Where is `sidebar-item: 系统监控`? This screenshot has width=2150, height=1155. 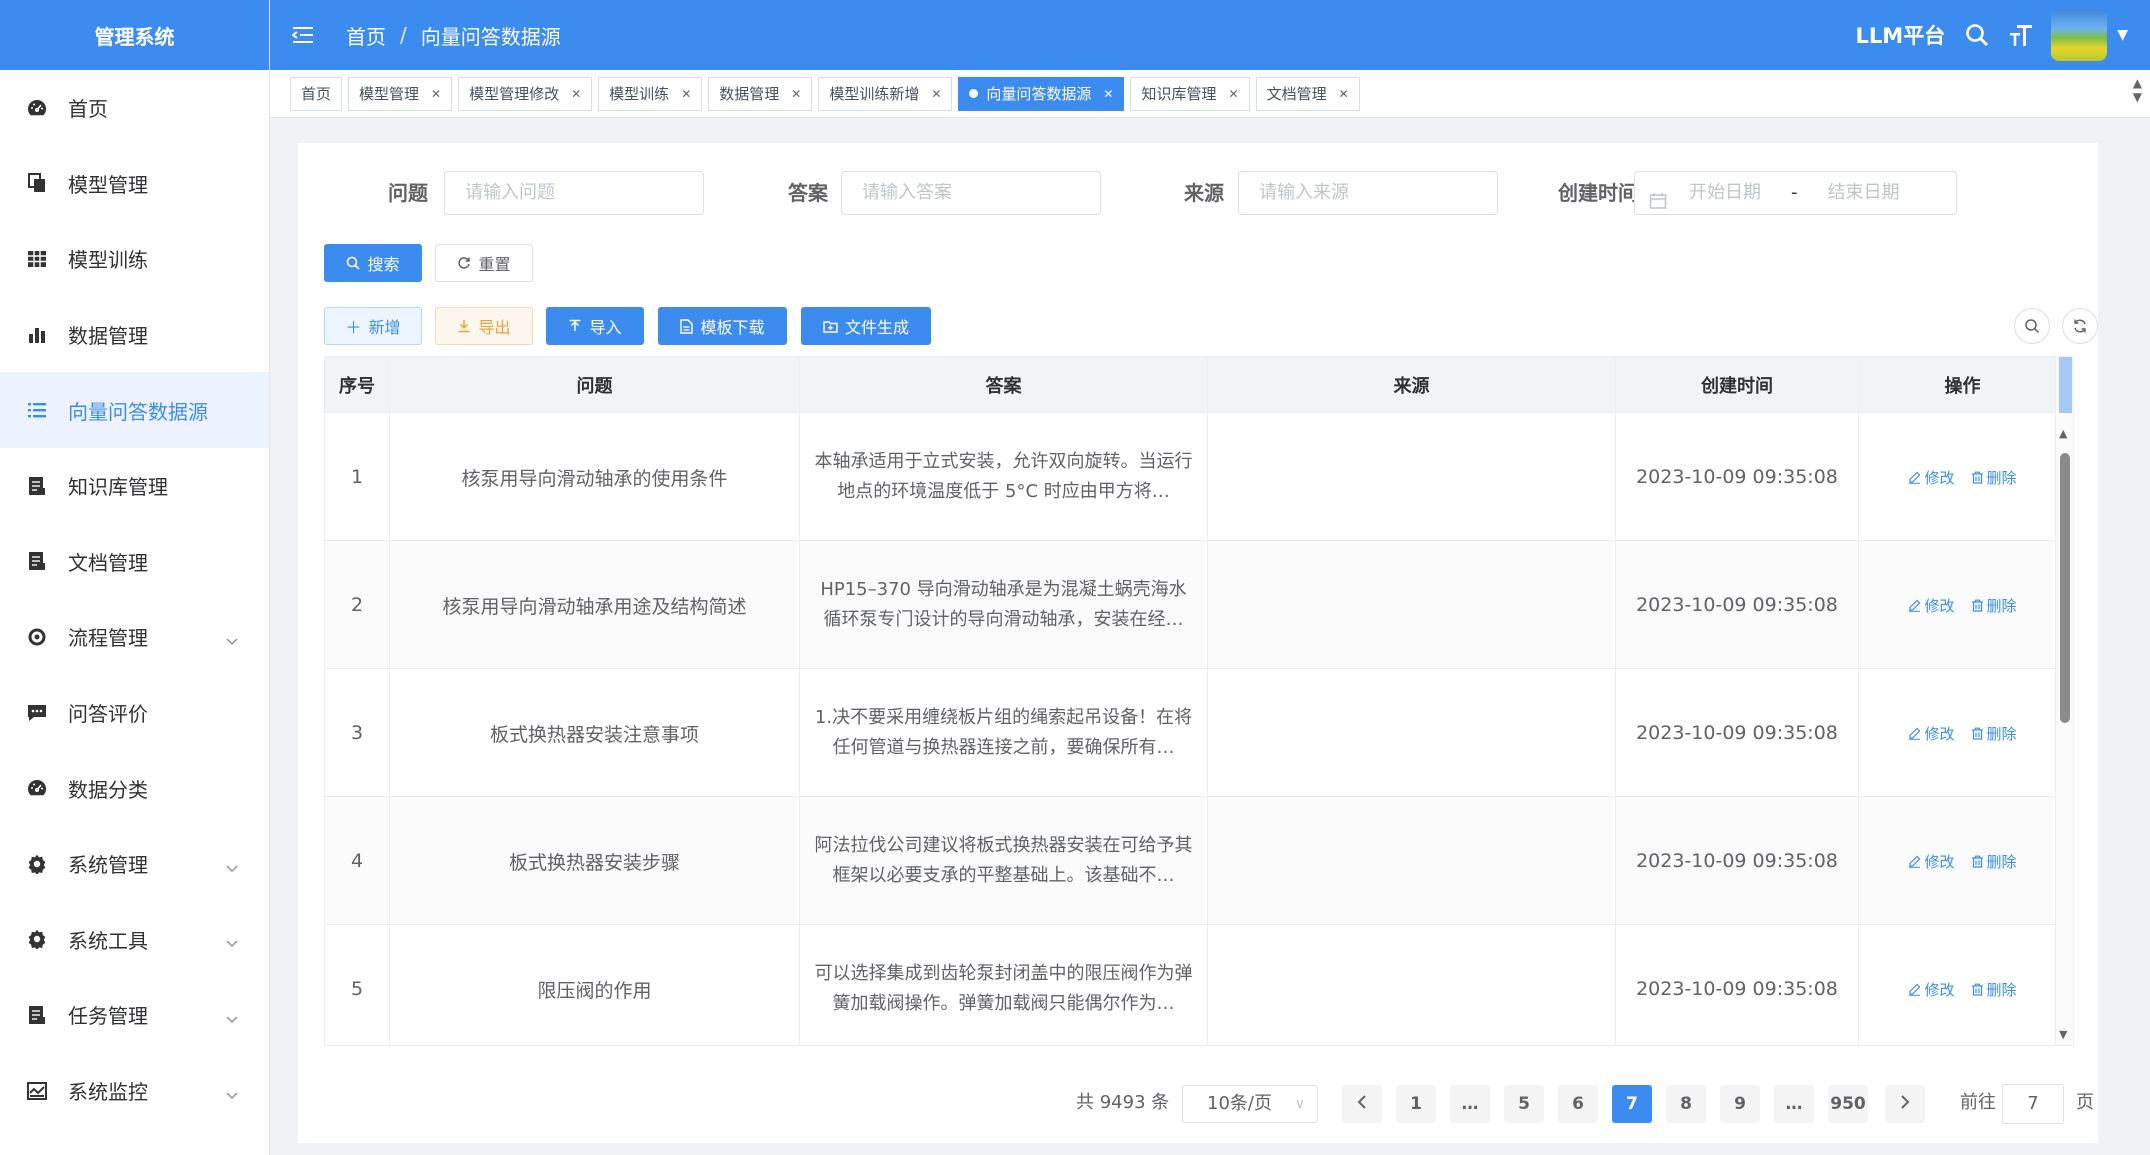
sidebar-item: 系统监控 is located at coordinates (134, 1091).